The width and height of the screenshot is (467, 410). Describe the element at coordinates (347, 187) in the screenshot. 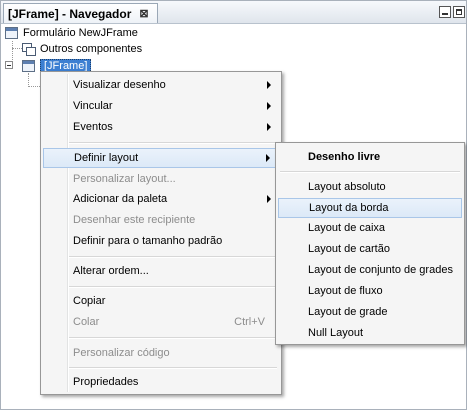

I see `menu-item-label: Layout absoluto` at that location.